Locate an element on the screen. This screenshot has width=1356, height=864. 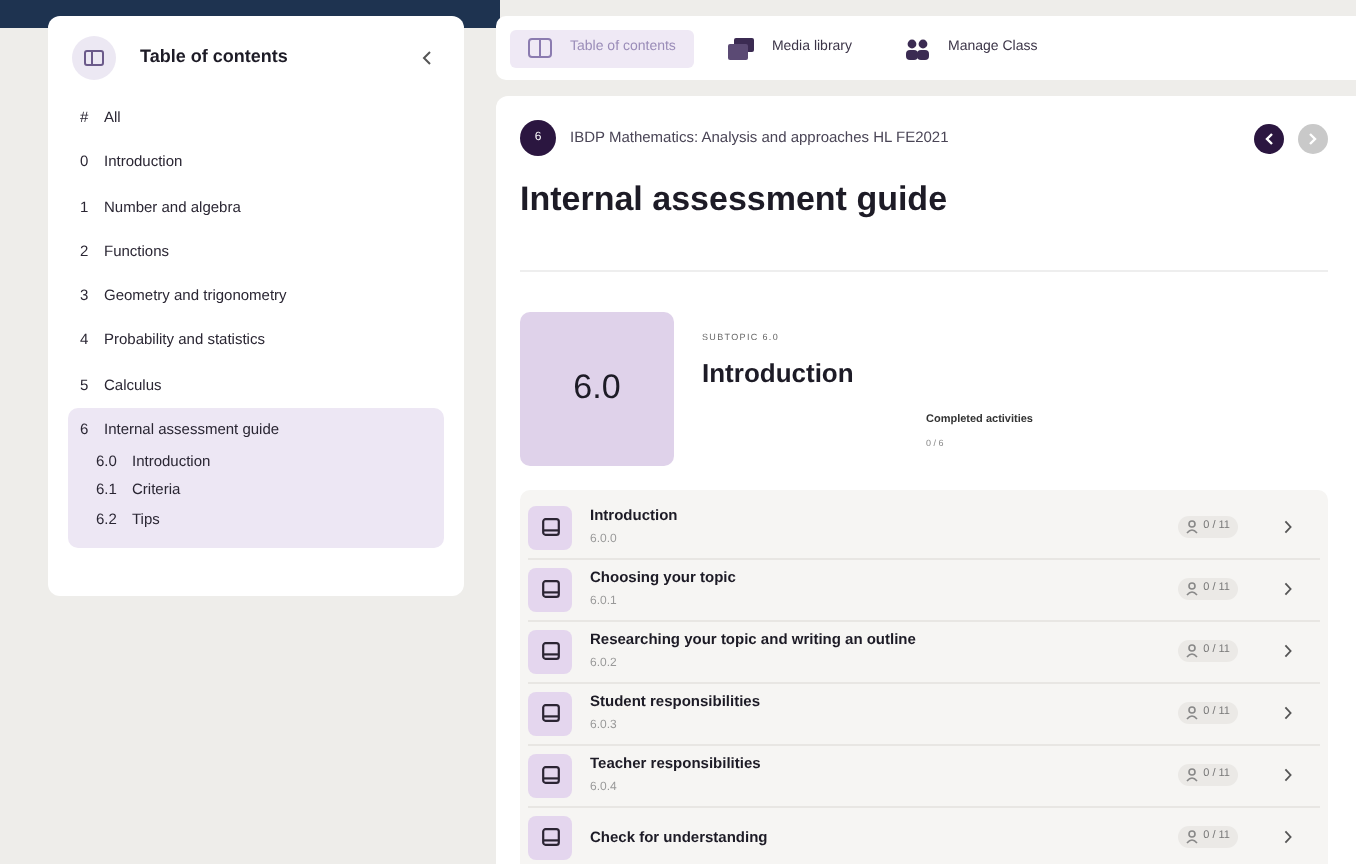
page-title: Internal assessment guide is located at coordinates (735, 200).